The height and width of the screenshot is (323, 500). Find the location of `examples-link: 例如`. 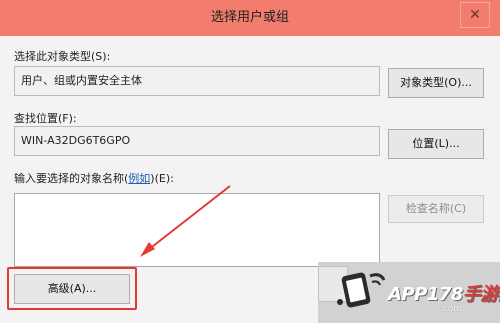

examples-link: 例如 is located at coordinates (139, 178).